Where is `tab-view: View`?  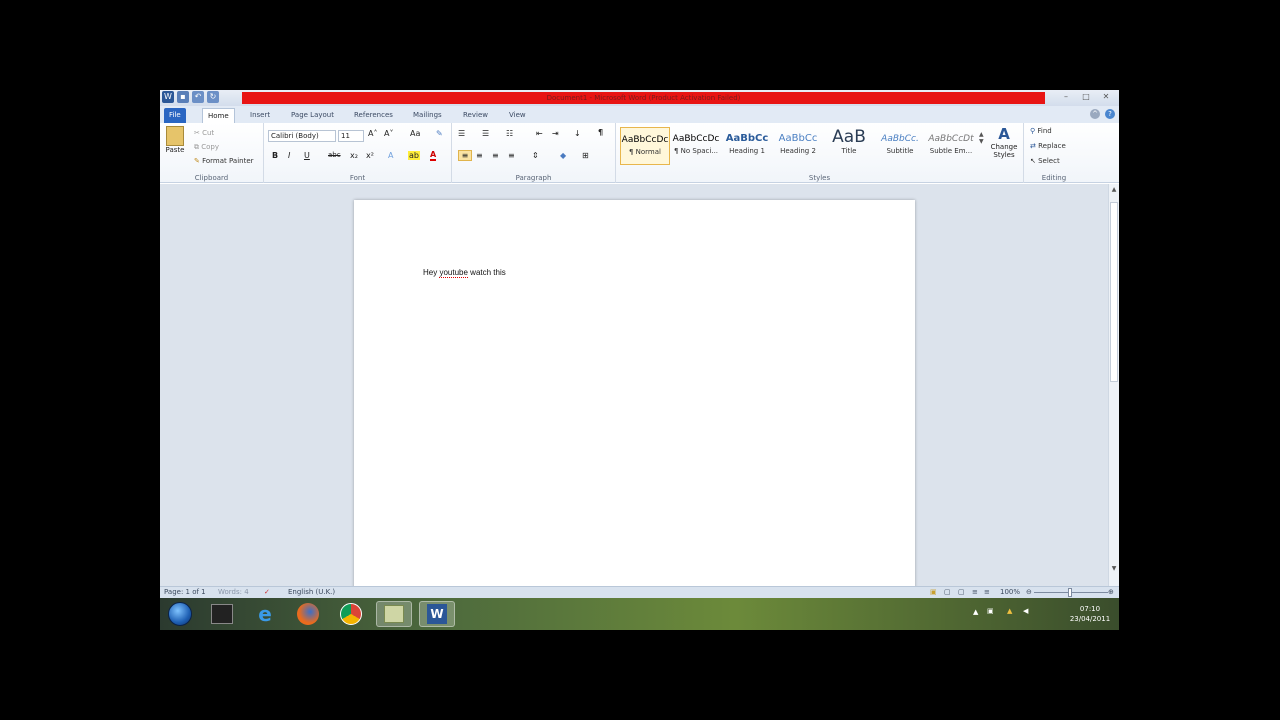 tab-view: View is located at coordinates (517, 115).